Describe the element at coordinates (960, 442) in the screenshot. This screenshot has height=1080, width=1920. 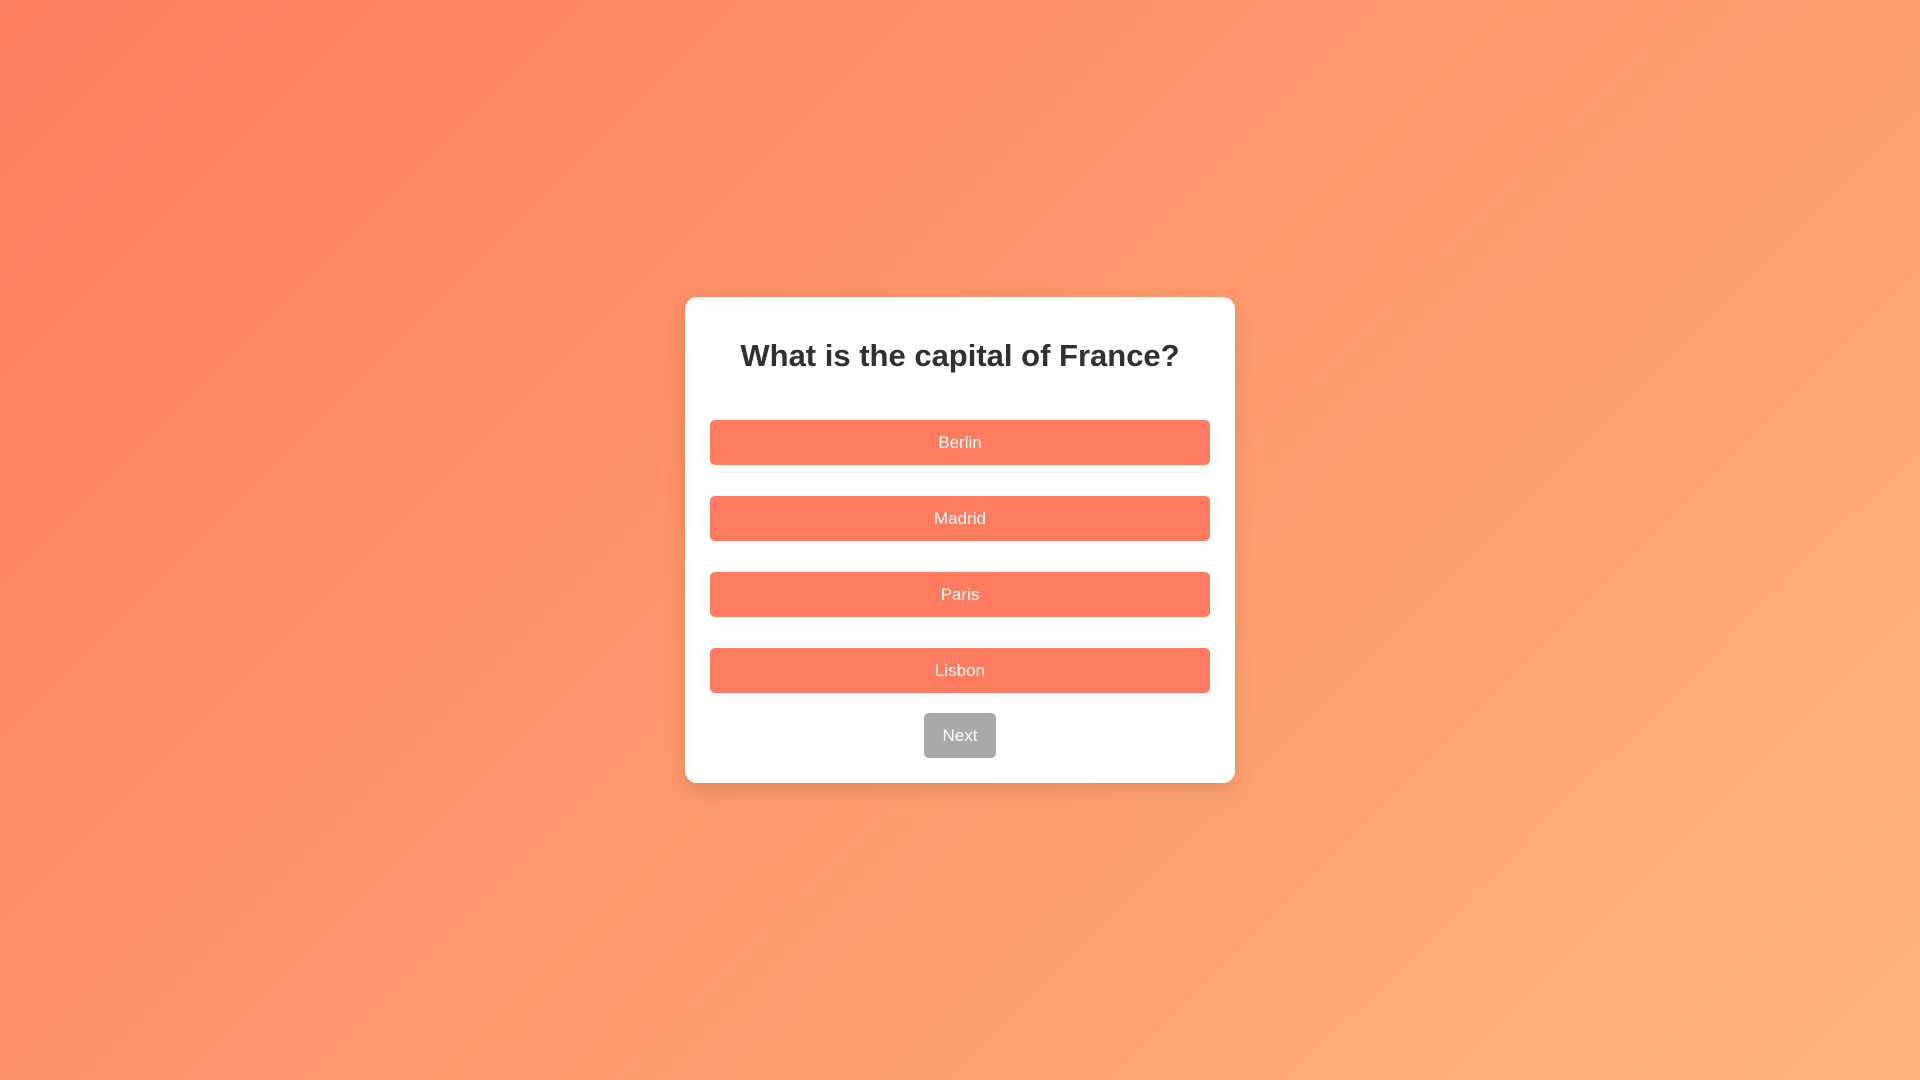
I see `option-button-berlin: Berlin` at that location.